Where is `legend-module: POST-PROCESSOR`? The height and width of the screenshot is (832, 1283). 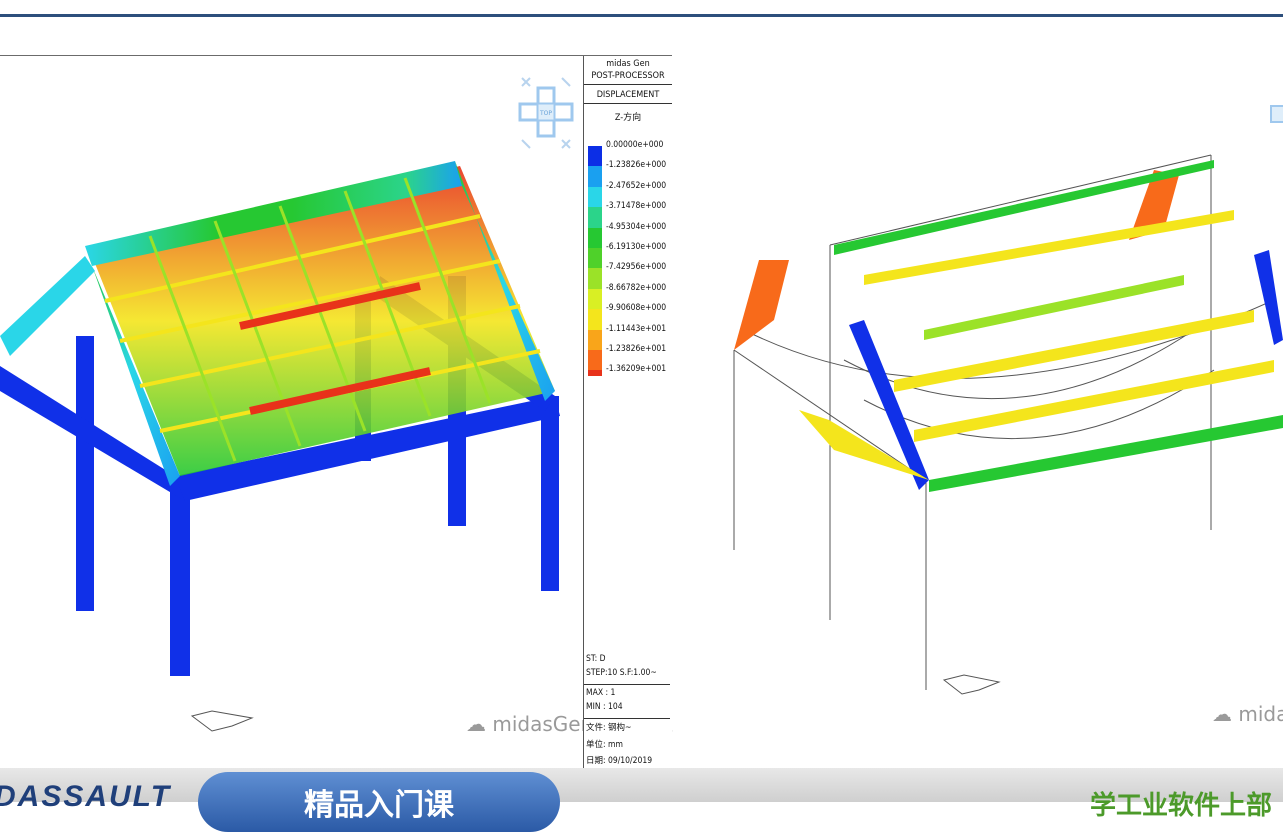
legend-module: POST-PROCESSOR is located at coordinates (628, 76).